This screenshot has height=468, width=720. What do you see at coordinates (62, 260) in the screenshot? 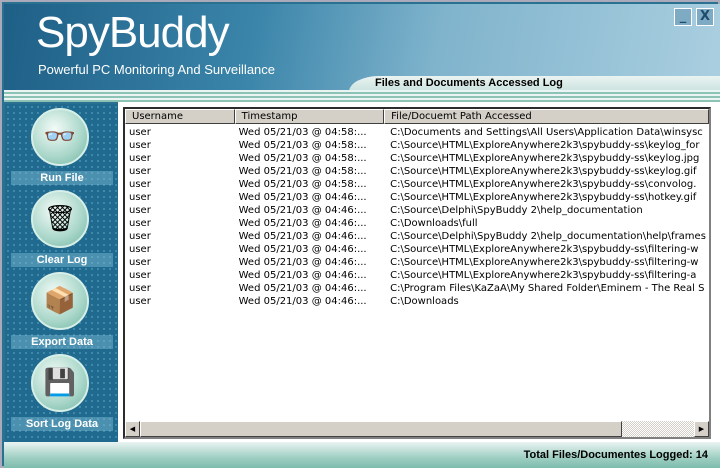
I see `sidebar-button-label: Clear Log` at bounding box center [62, 260].